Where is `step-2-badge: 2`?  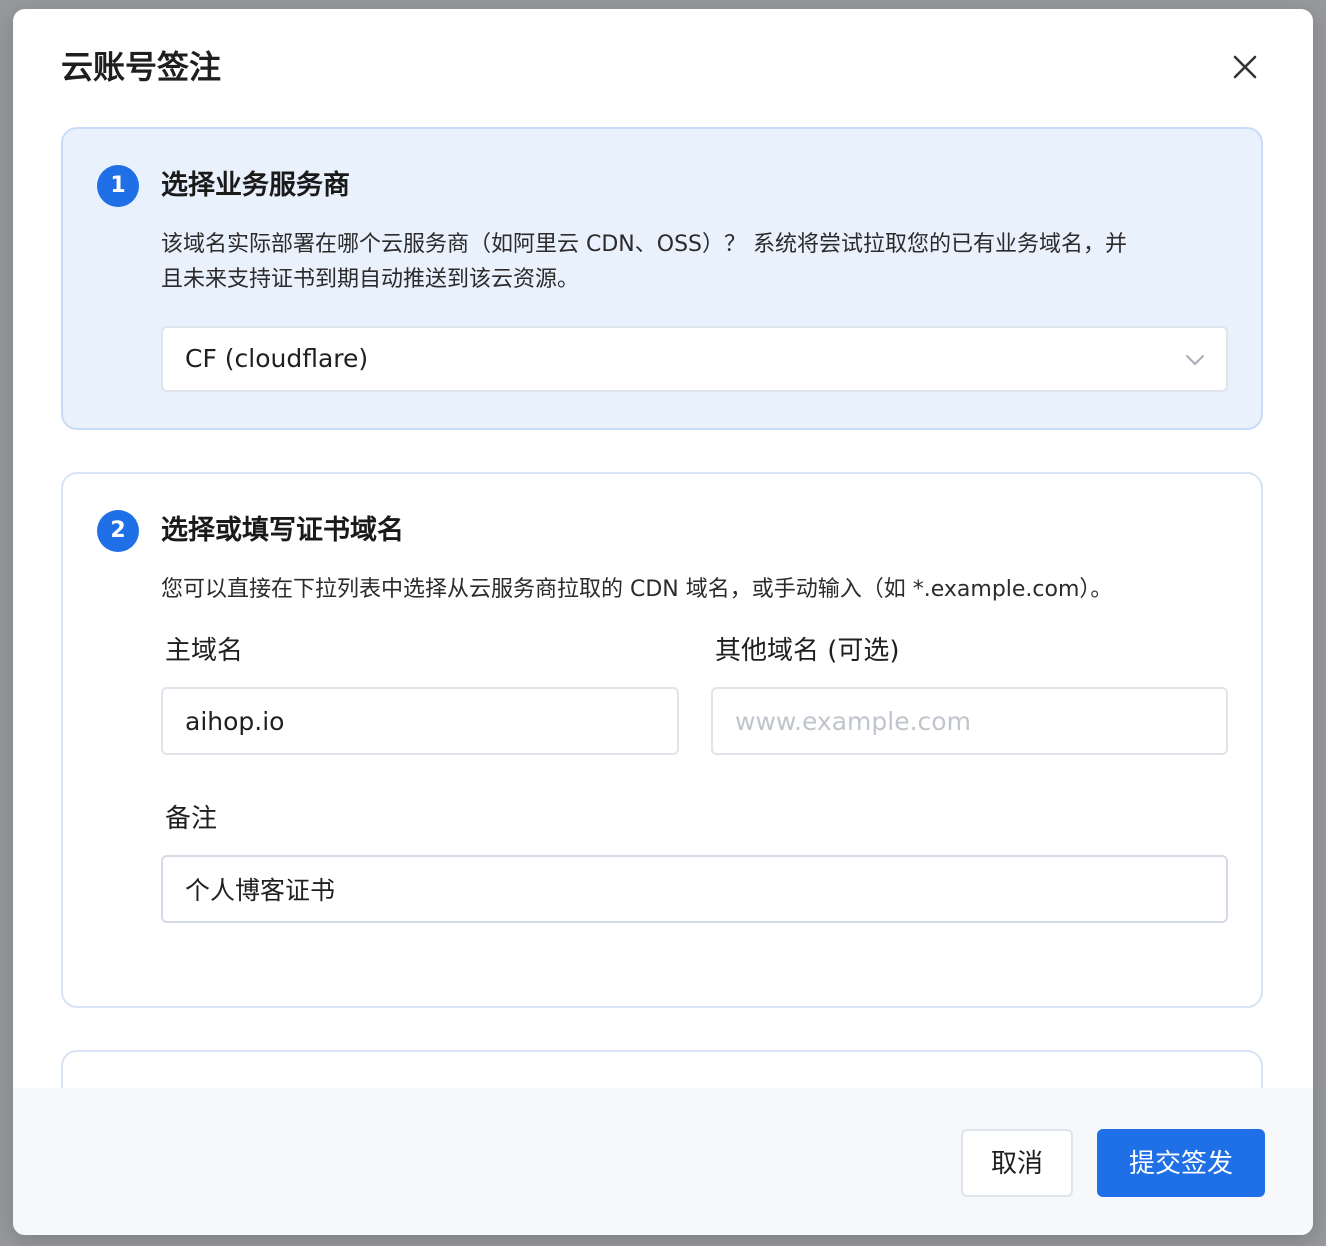
step-2-badge: 2 is located at coordinates (118, 531).